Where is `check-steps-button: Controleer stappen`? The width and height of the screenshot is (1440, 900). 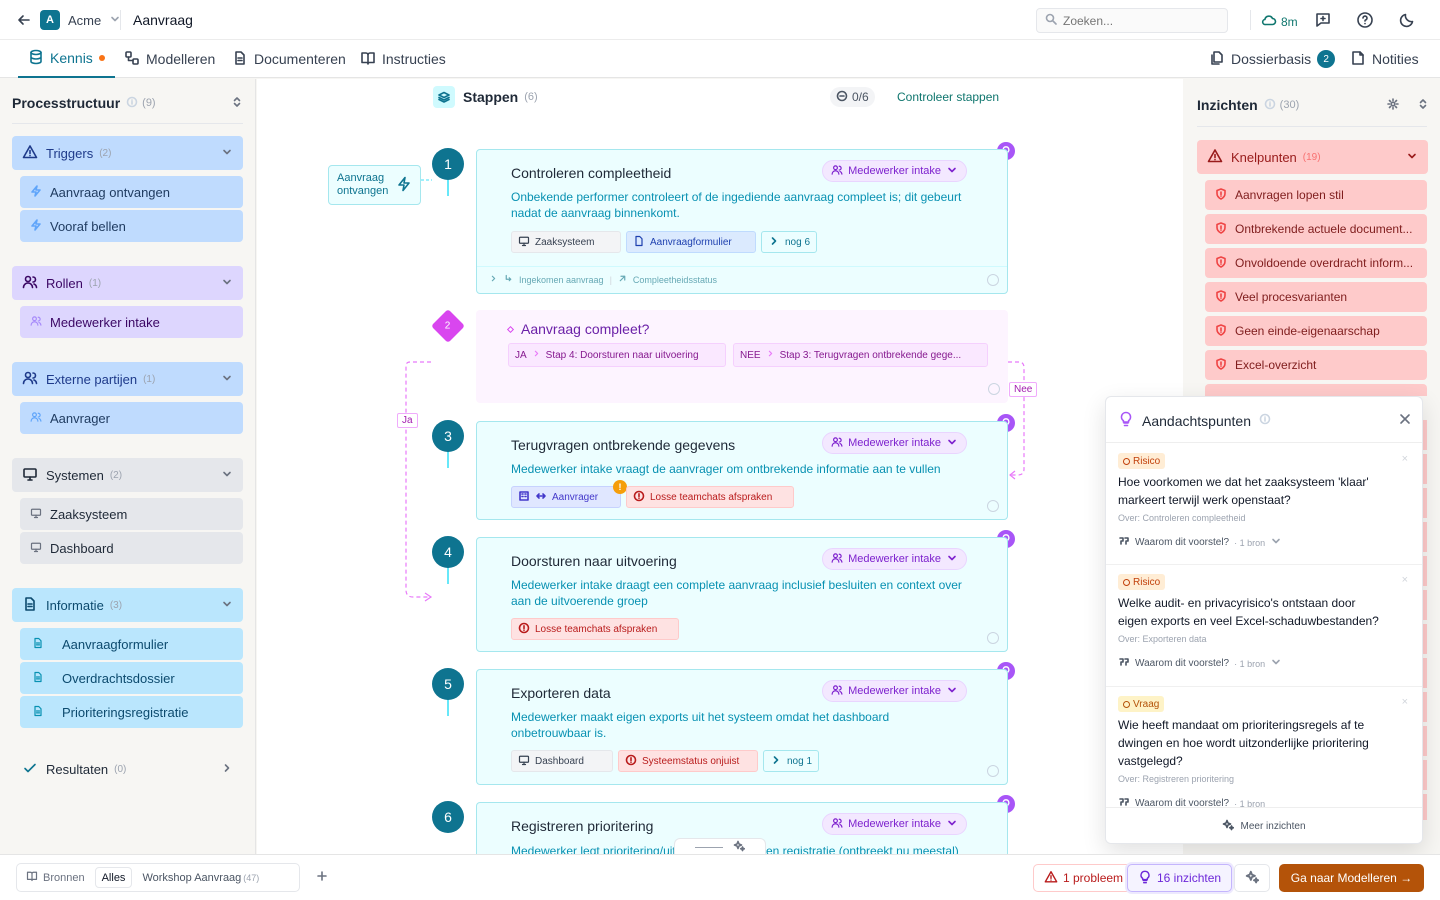 check-steps-button: Controleer stappen is located at coordinates (948, 97).